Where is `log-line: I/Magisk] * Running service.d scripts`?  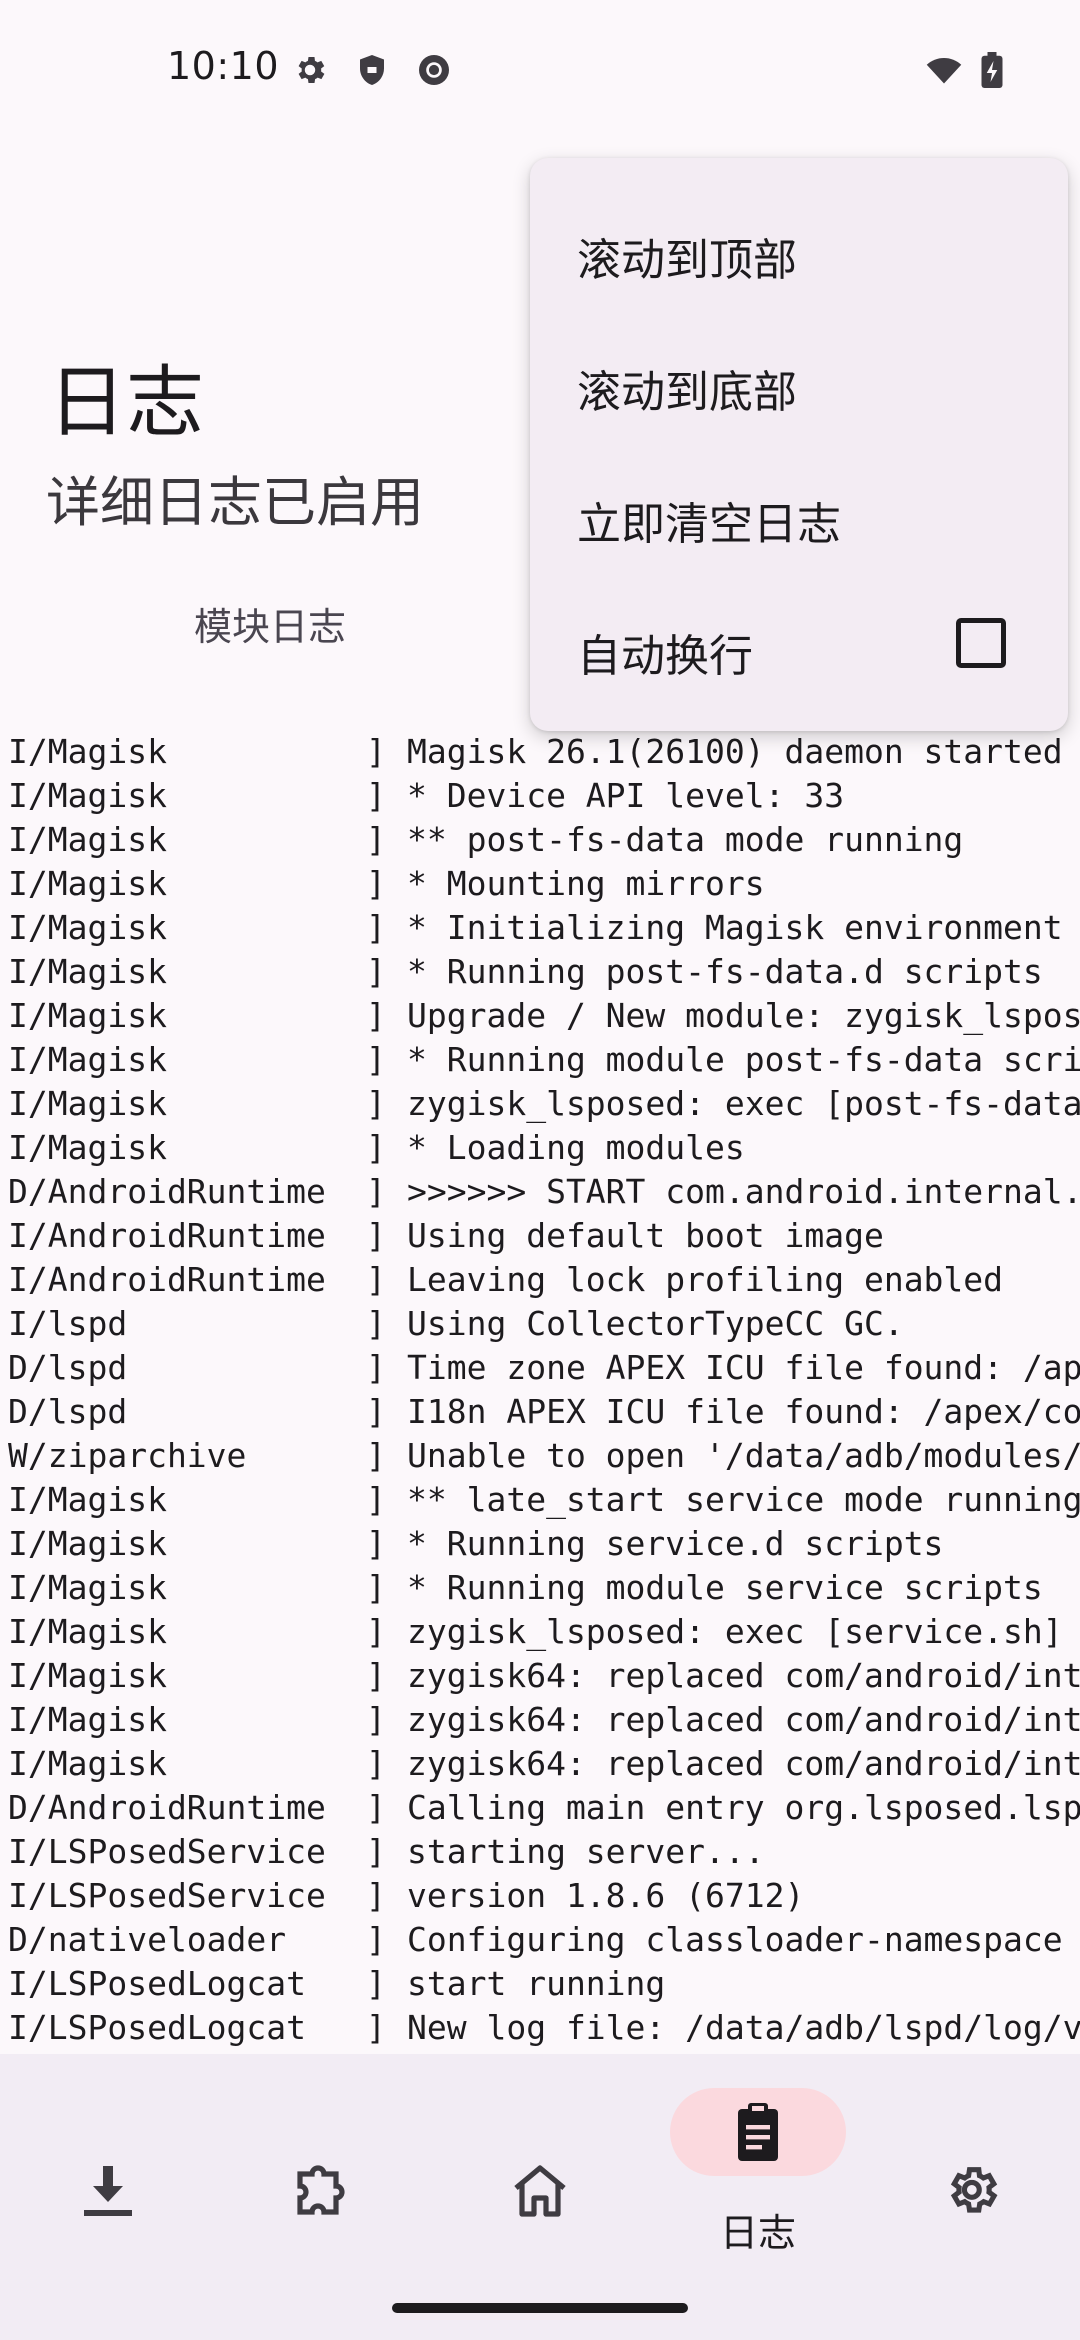 log-line: I/Magisk] * Running service.d scripts is located at coordinates (540, 1544).